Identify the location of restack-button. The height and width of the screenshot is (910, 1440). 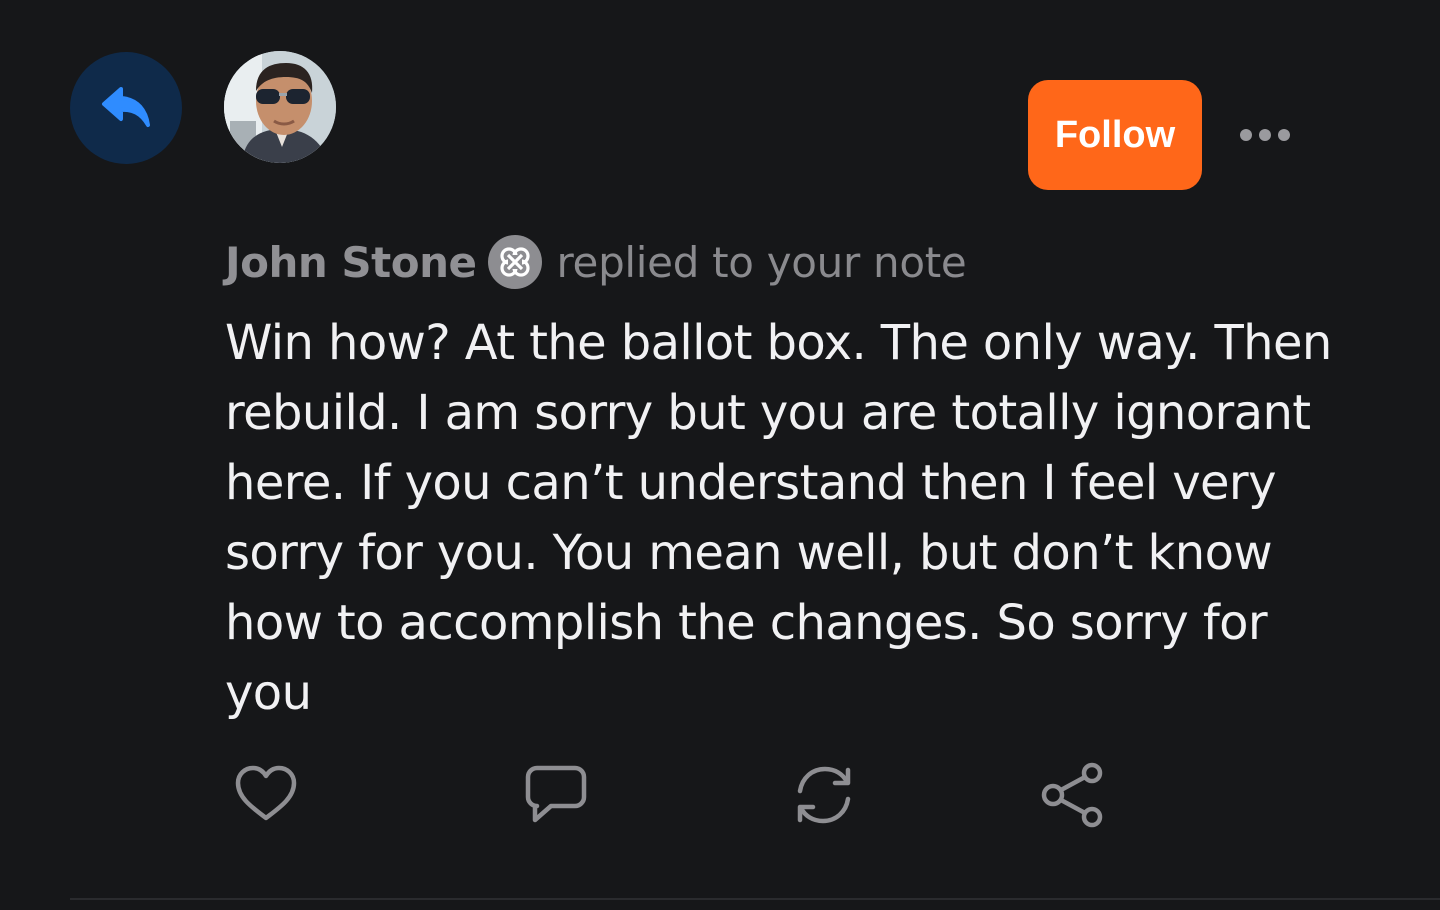
(824, 795).